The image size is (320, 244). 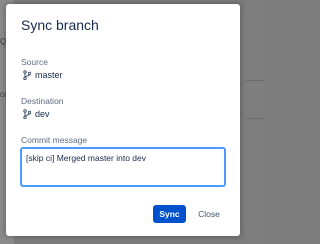 I want to click on dialog-title: Sync branch, so click(x=60, y=25).